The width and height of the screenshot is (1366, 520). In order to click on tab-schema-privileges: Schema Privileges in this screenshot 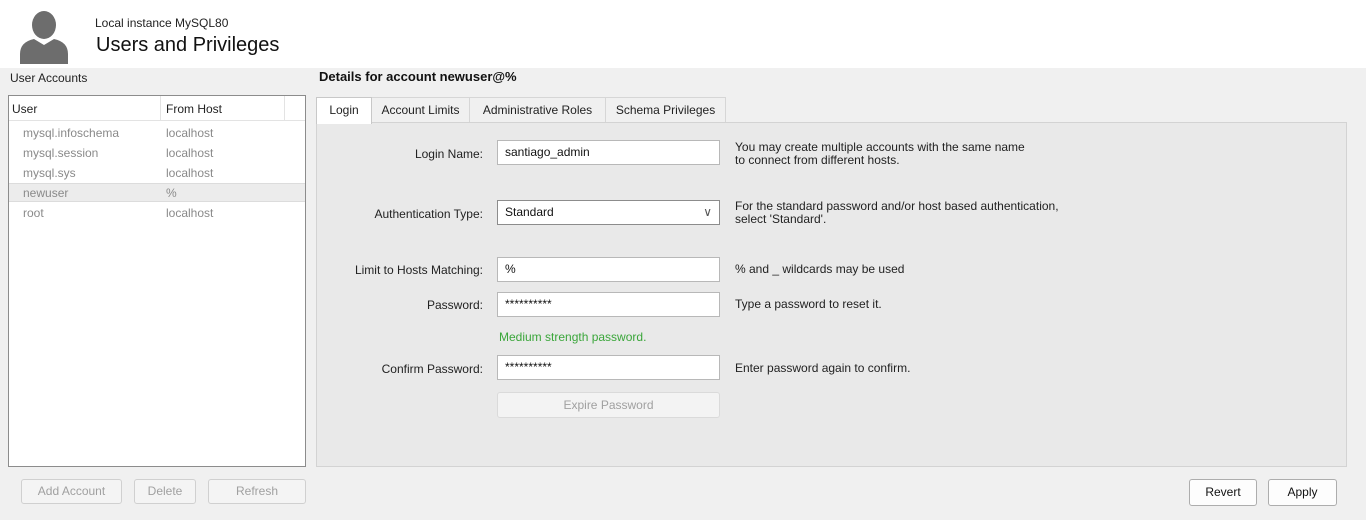, I will do `click(666, 110)`.